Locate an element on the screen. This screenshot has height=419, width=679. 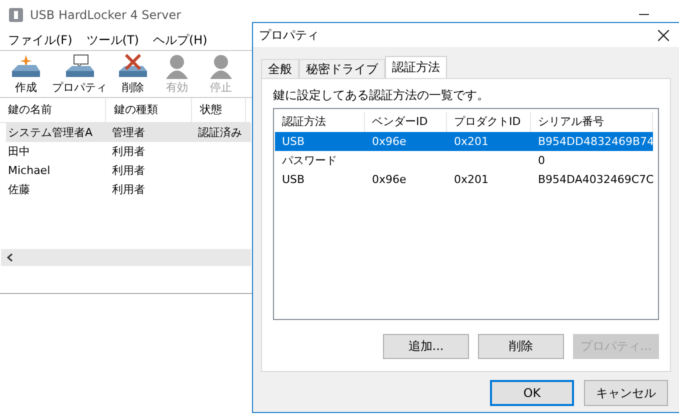
key-row: システム管理者A 管理者 認証済み is located at coordinates (128, 132).